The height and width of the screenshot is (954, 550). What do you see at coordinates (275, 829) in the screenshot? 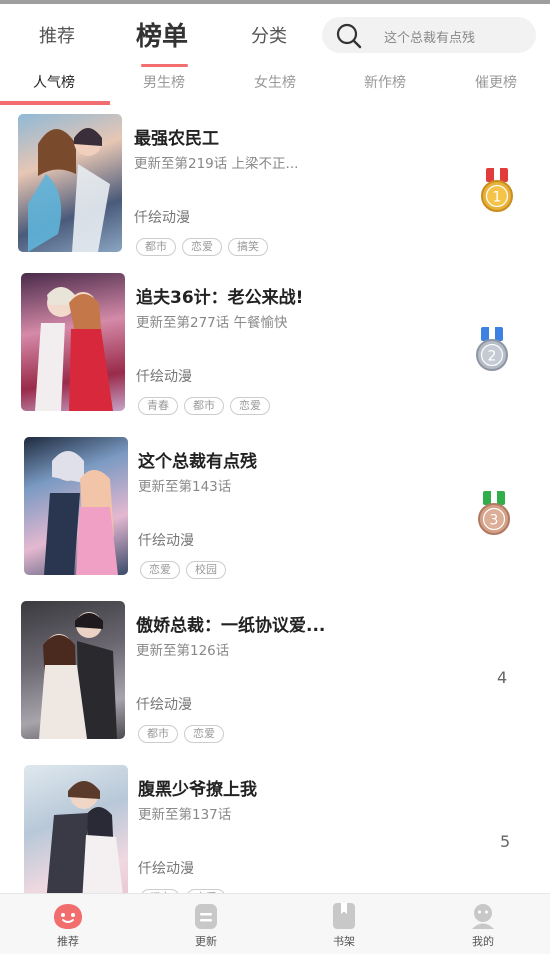
I see `list-item: 腹黑少爷撩上我 更新至第137话 仟绘动漫 都市 恋爱 5` at bounding box center [275, 829].